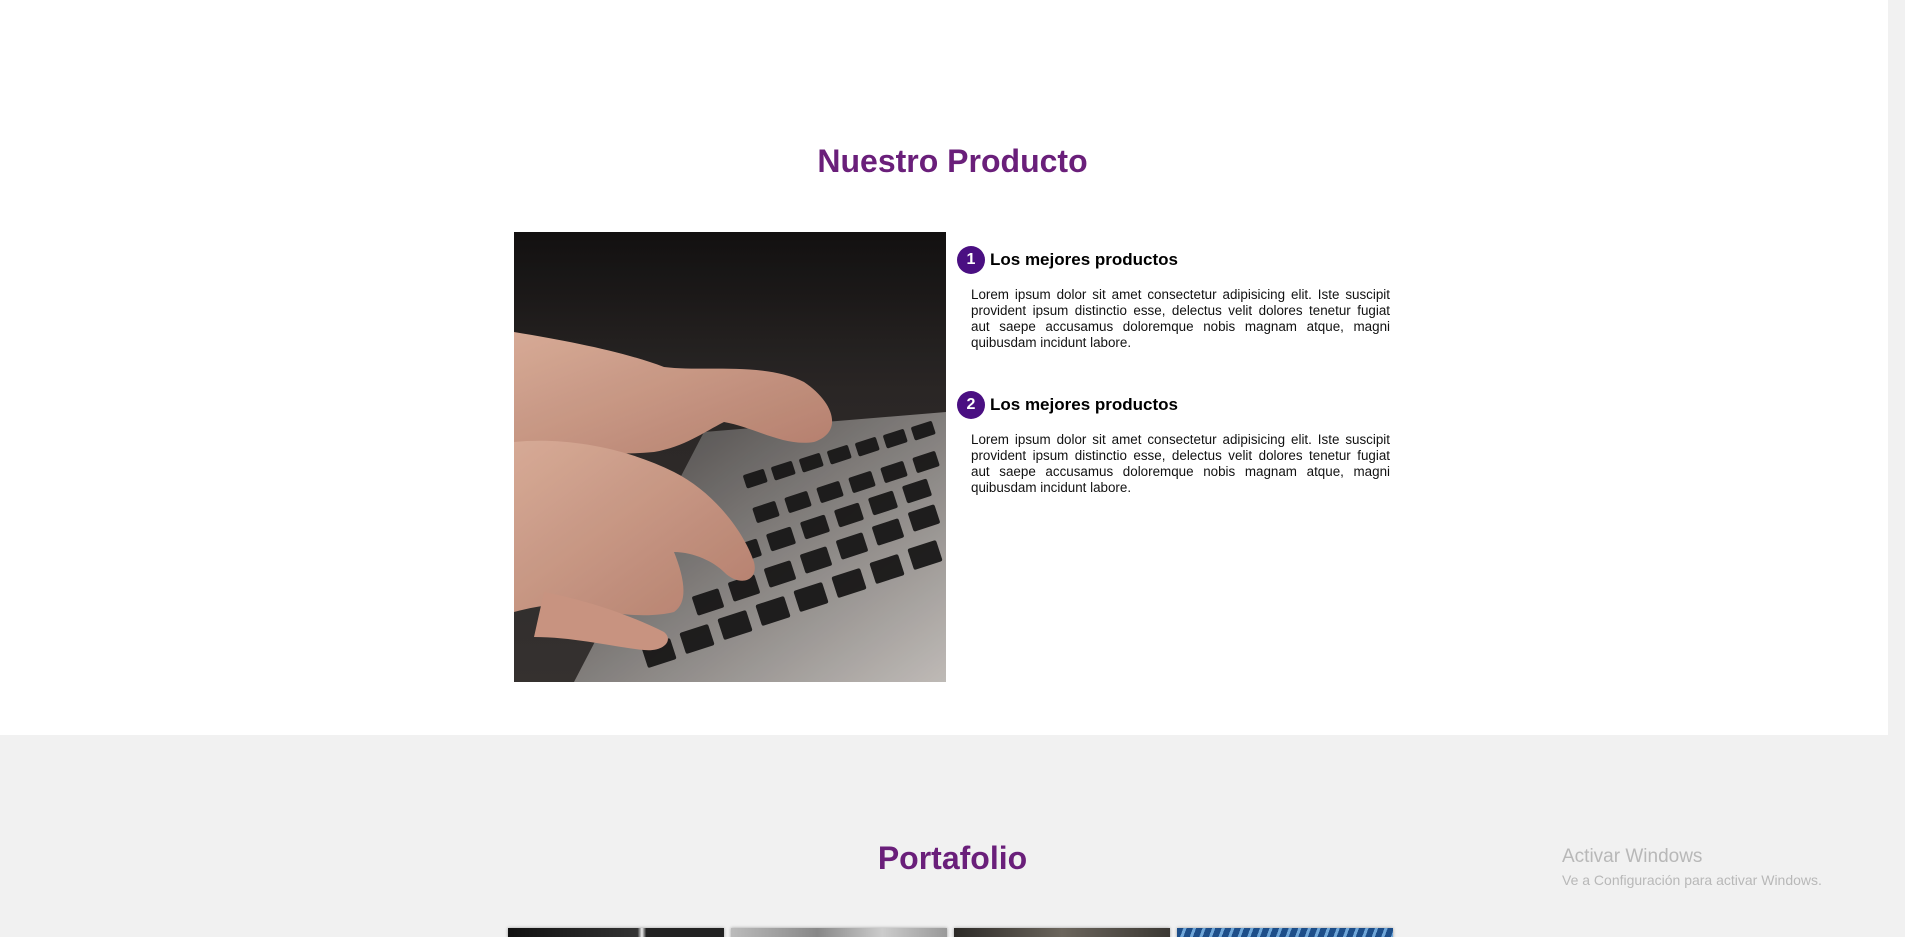  I want to click on feature-header: 2 Los mejores productos, so click(1173, 405).